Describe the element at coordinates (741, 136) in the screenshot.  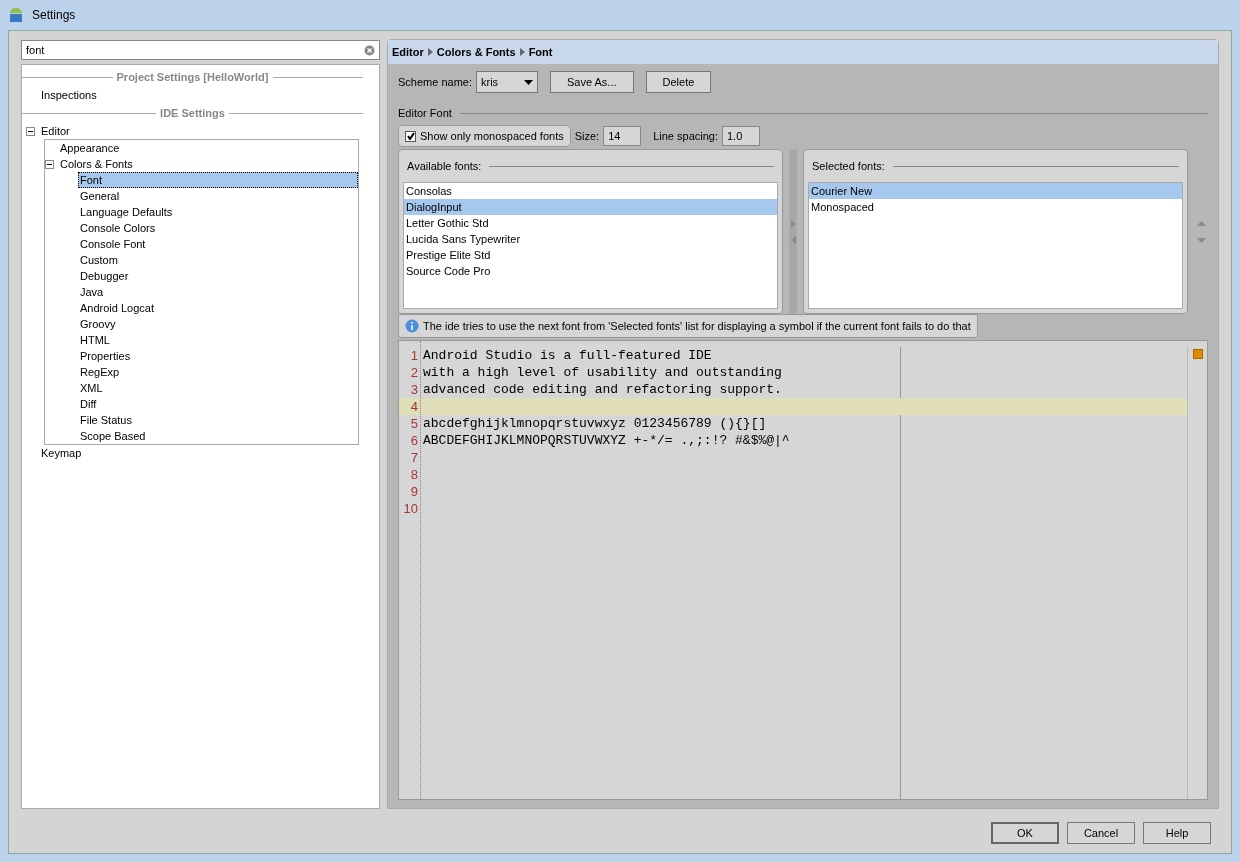
I see `spacing-field: 1.0` at that location.